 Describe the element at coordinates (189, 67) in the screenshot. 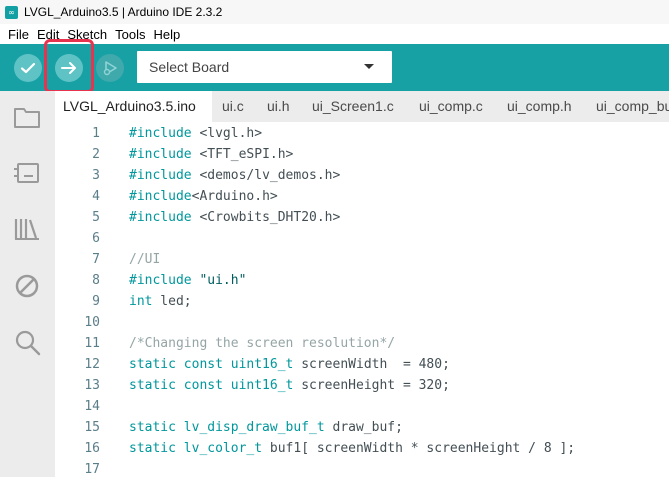

I see `board-select-label: Select Board` at that location.